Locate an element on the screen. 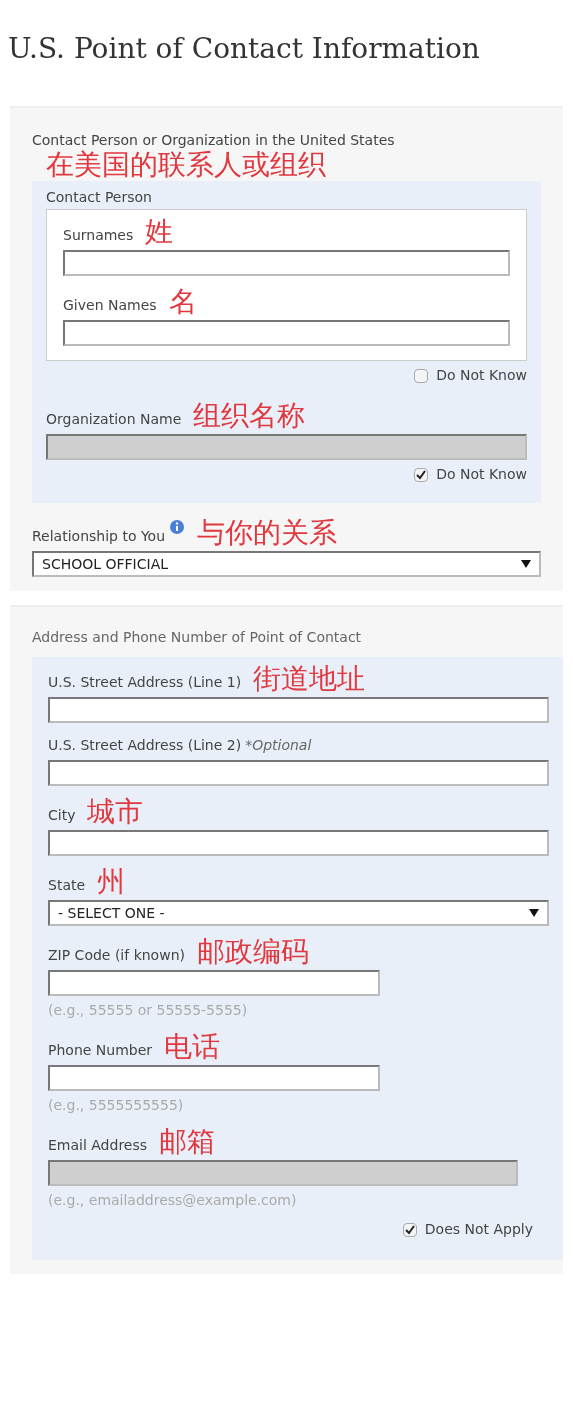 This screenshot has height=1404, width=573. annotation: 名 is located at coordinates (182, 302).